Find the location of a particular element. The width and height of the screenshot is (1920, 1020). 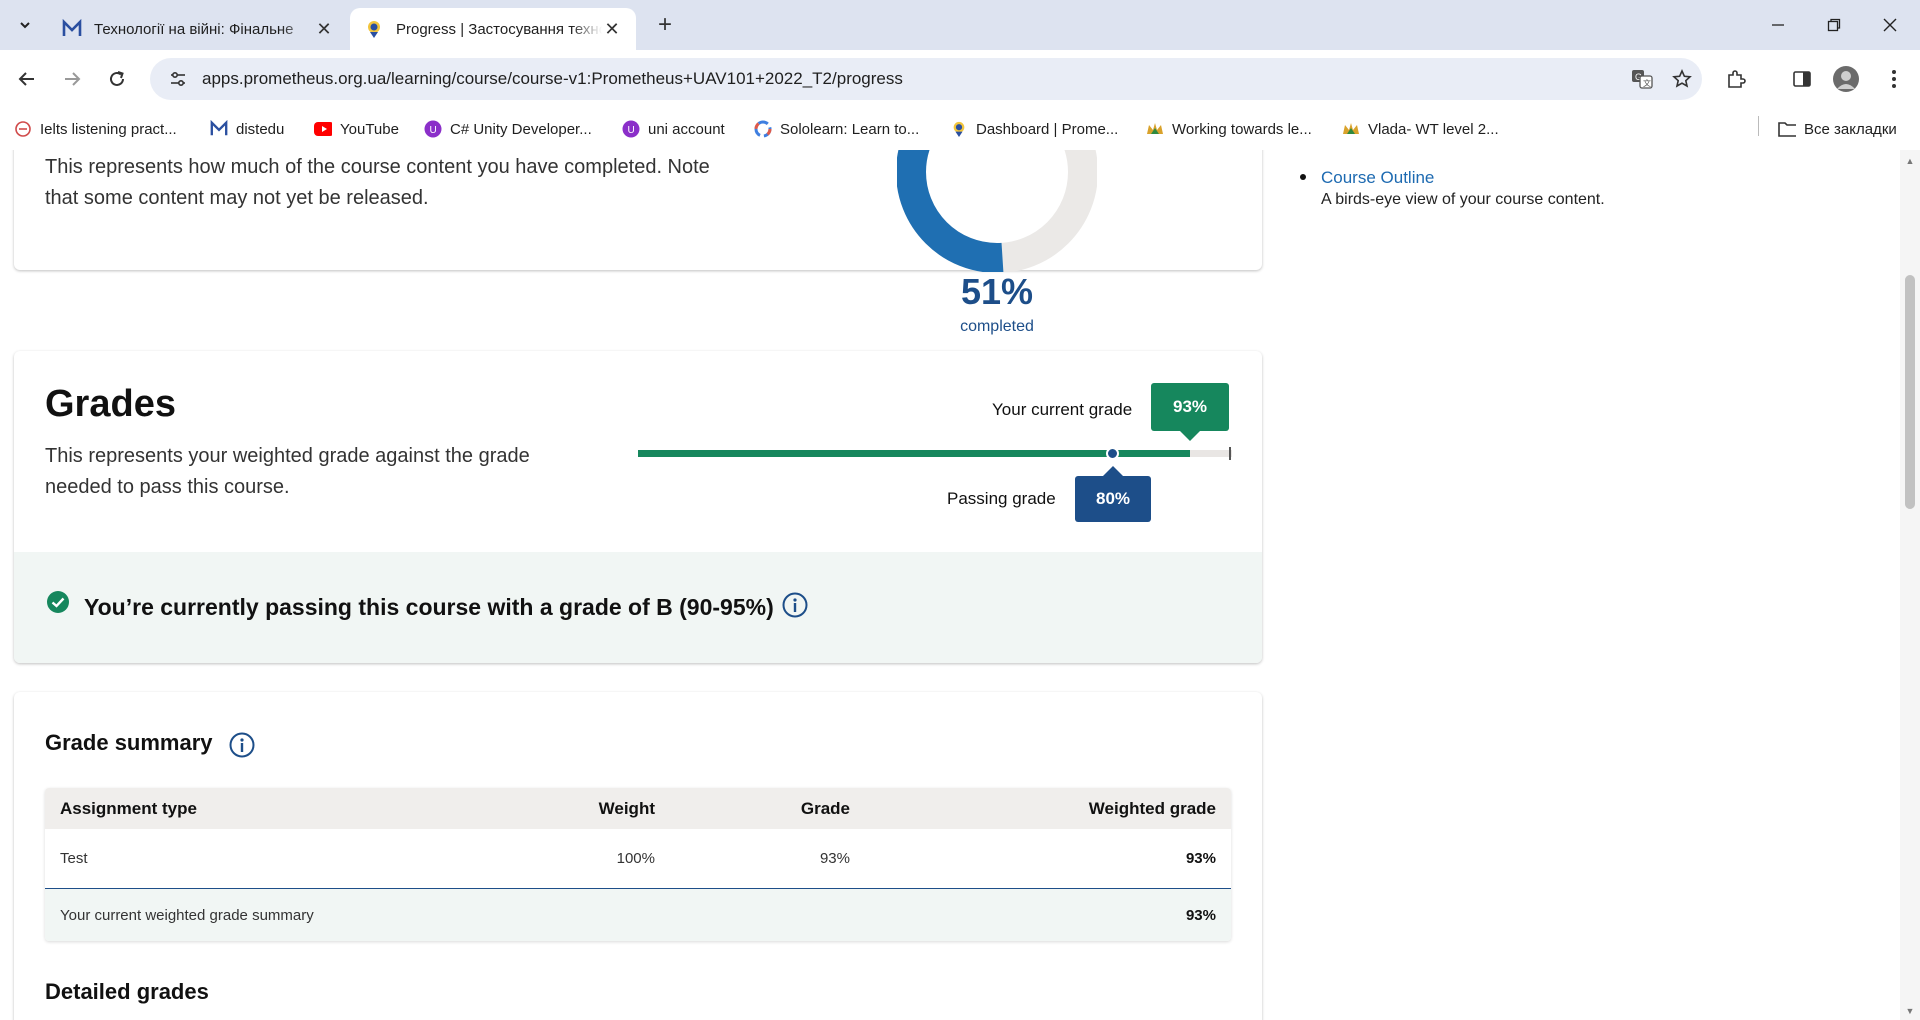

scroll-up-icon: ▲ is located at coordinates (1910, 161).